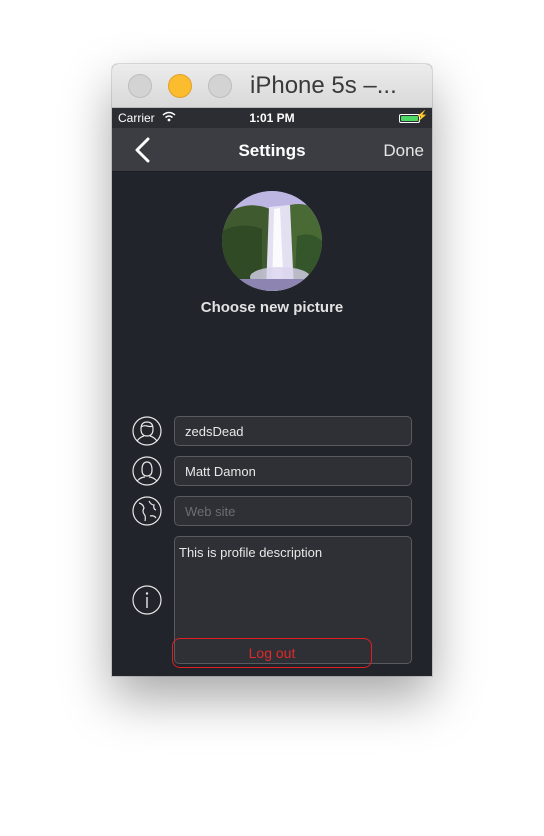 This screenshot has width=544, height=836. What do you see at coordinates (147, 511) in the screenshot?
I see `globe-icon` at bounding box center [147, 511].